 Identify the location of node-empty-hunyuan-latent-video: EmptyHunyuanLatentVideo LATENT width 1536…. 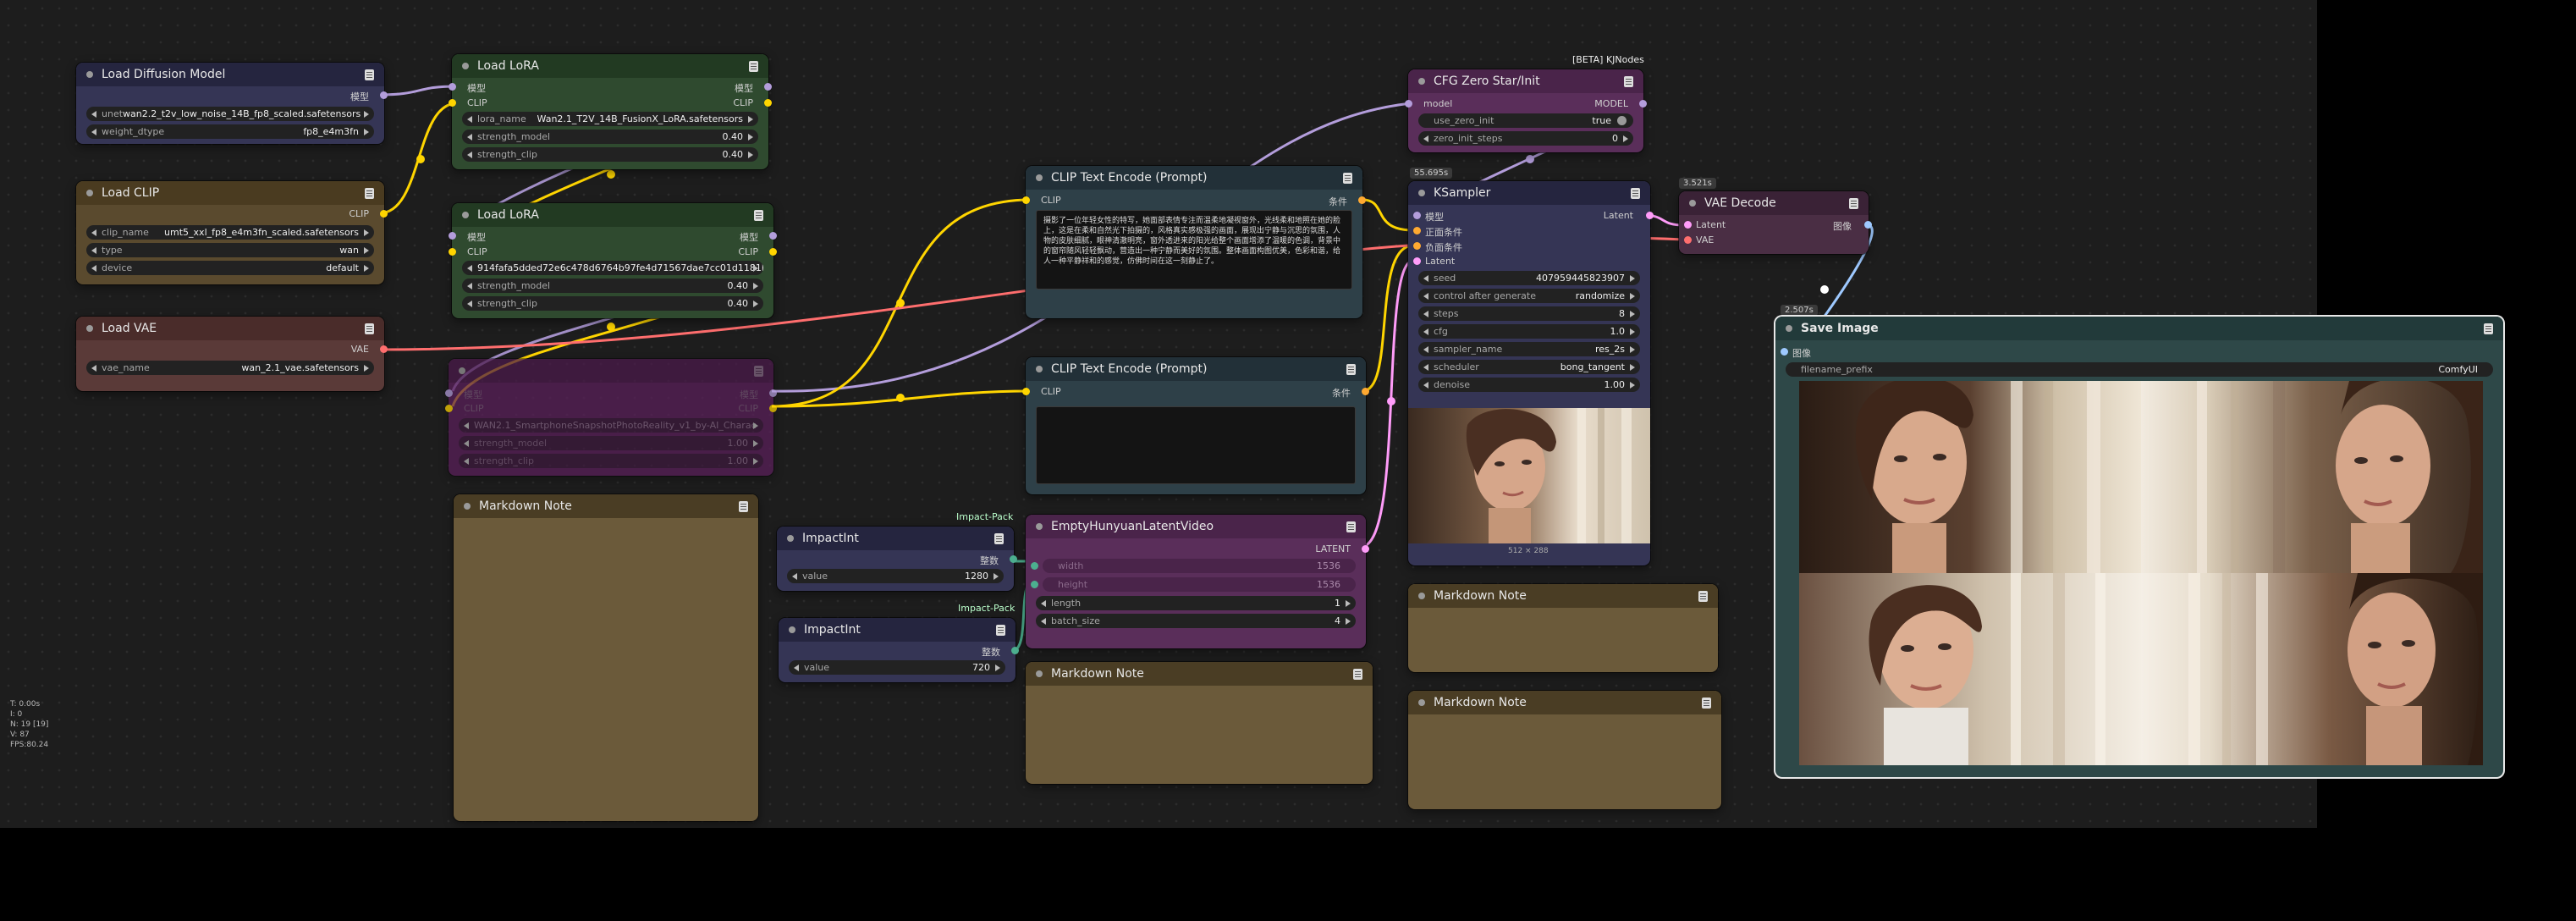
(1197, 582).